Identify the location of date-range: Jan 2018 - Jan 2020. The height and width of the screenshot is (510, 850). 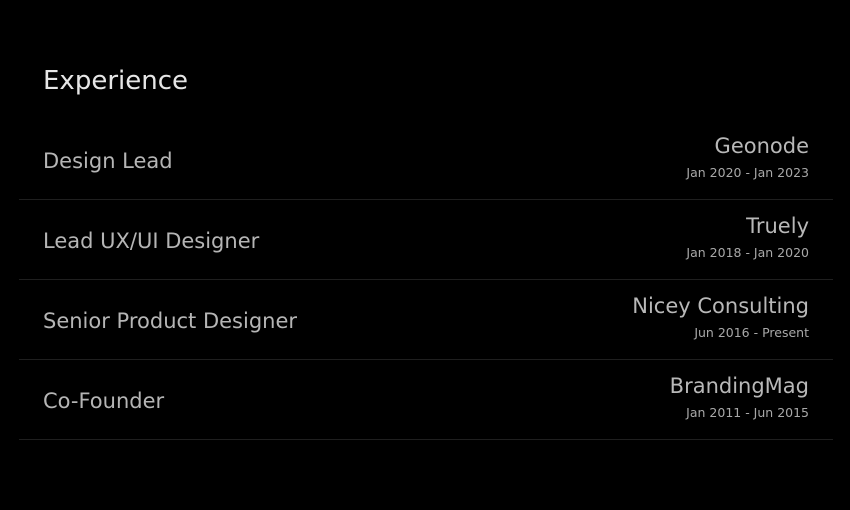
(747, 252).